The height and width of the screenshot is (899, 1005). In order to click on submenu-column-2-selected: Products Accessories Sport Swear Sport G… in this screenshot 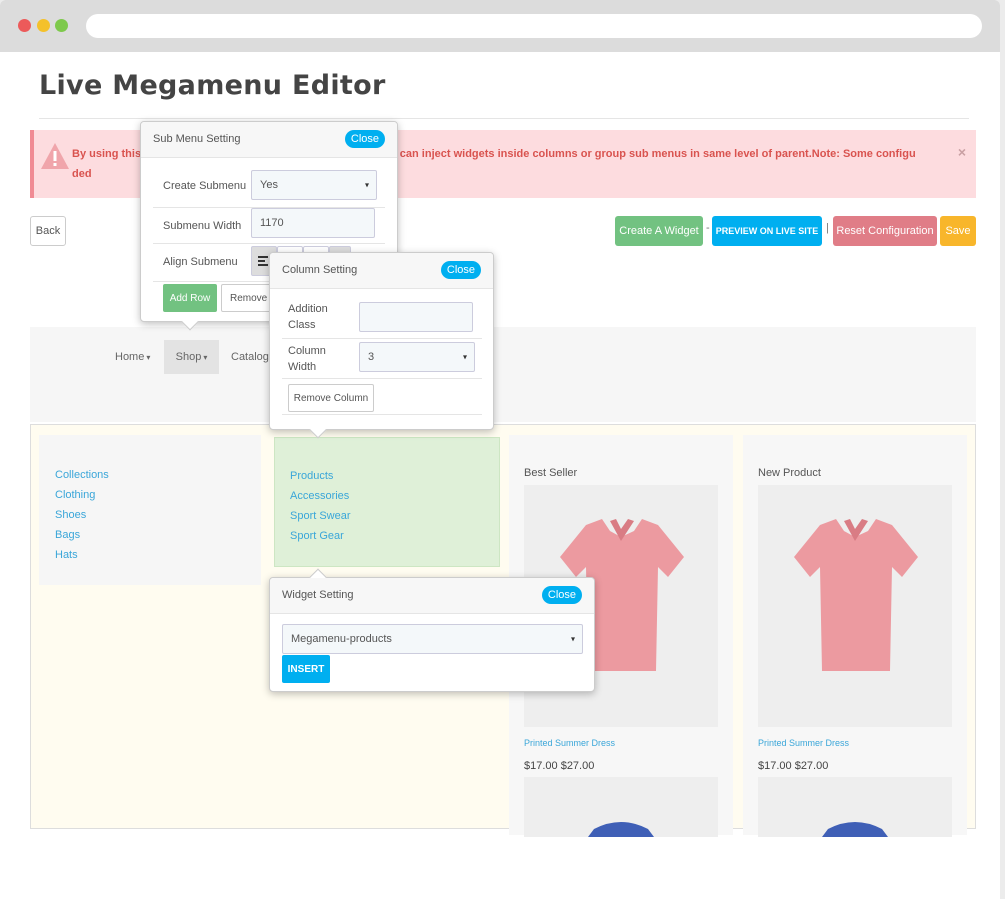, I will do `click(387, 502)`.